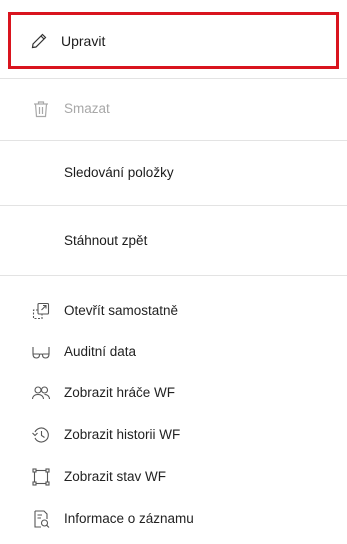 Image resolution: width=347 pixels, height=544 pixels. I want to click on audit-data-label: Auditní data, so click(100, 351).